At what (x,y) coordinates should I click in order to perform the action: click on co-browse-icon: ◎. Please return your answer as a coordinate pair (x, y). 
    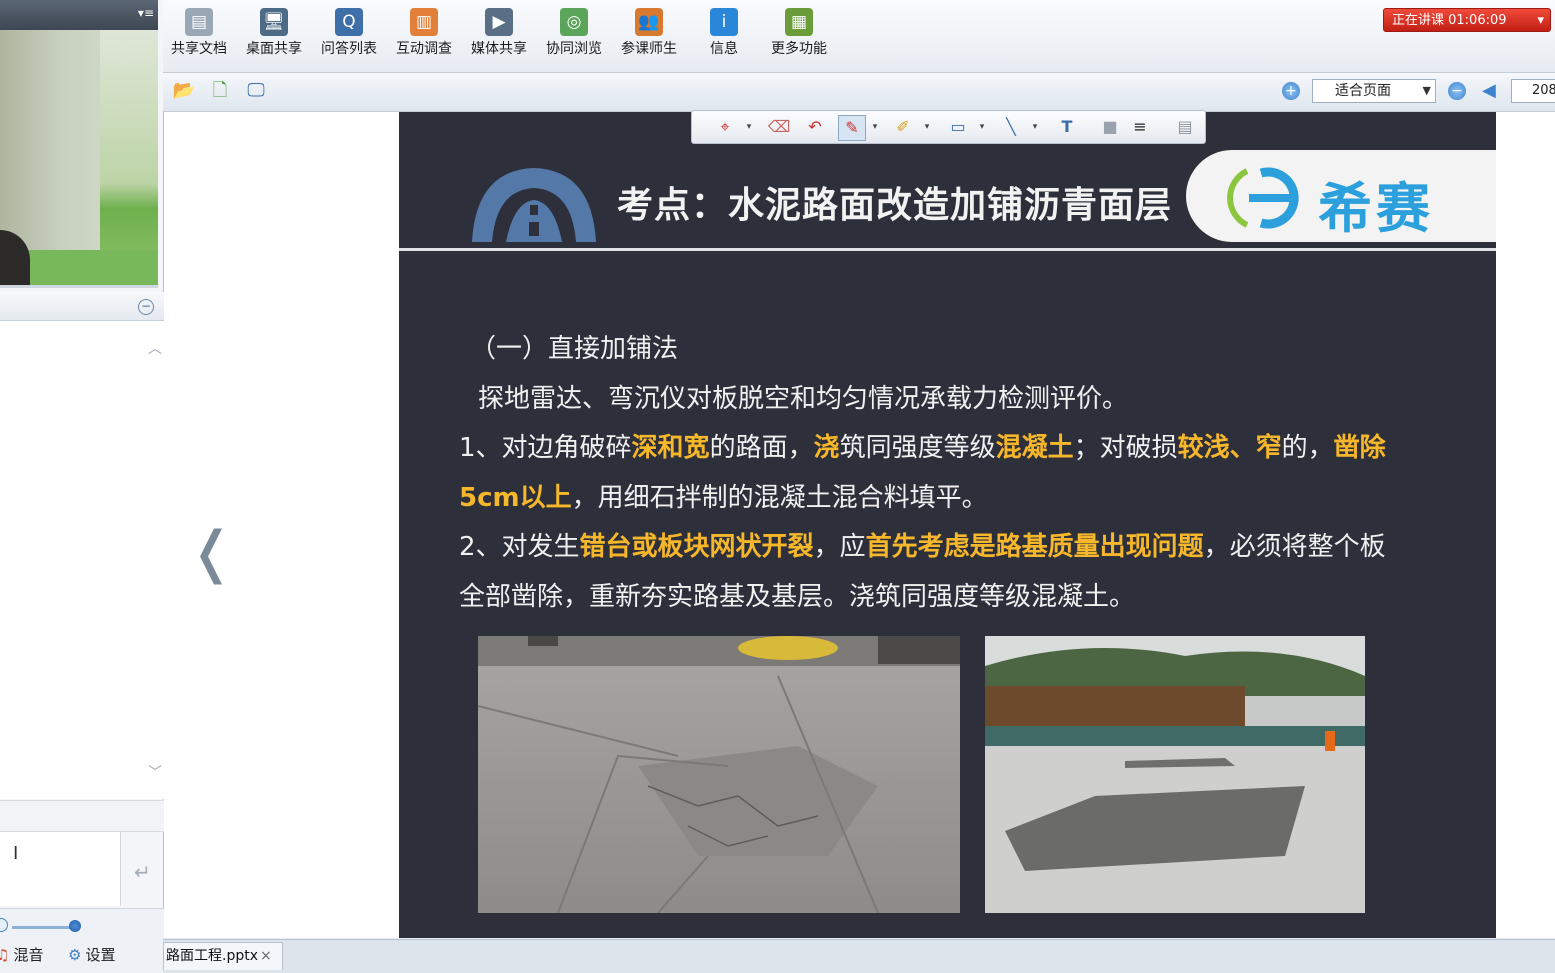
    Looking at the image, I should click on (574, 22).